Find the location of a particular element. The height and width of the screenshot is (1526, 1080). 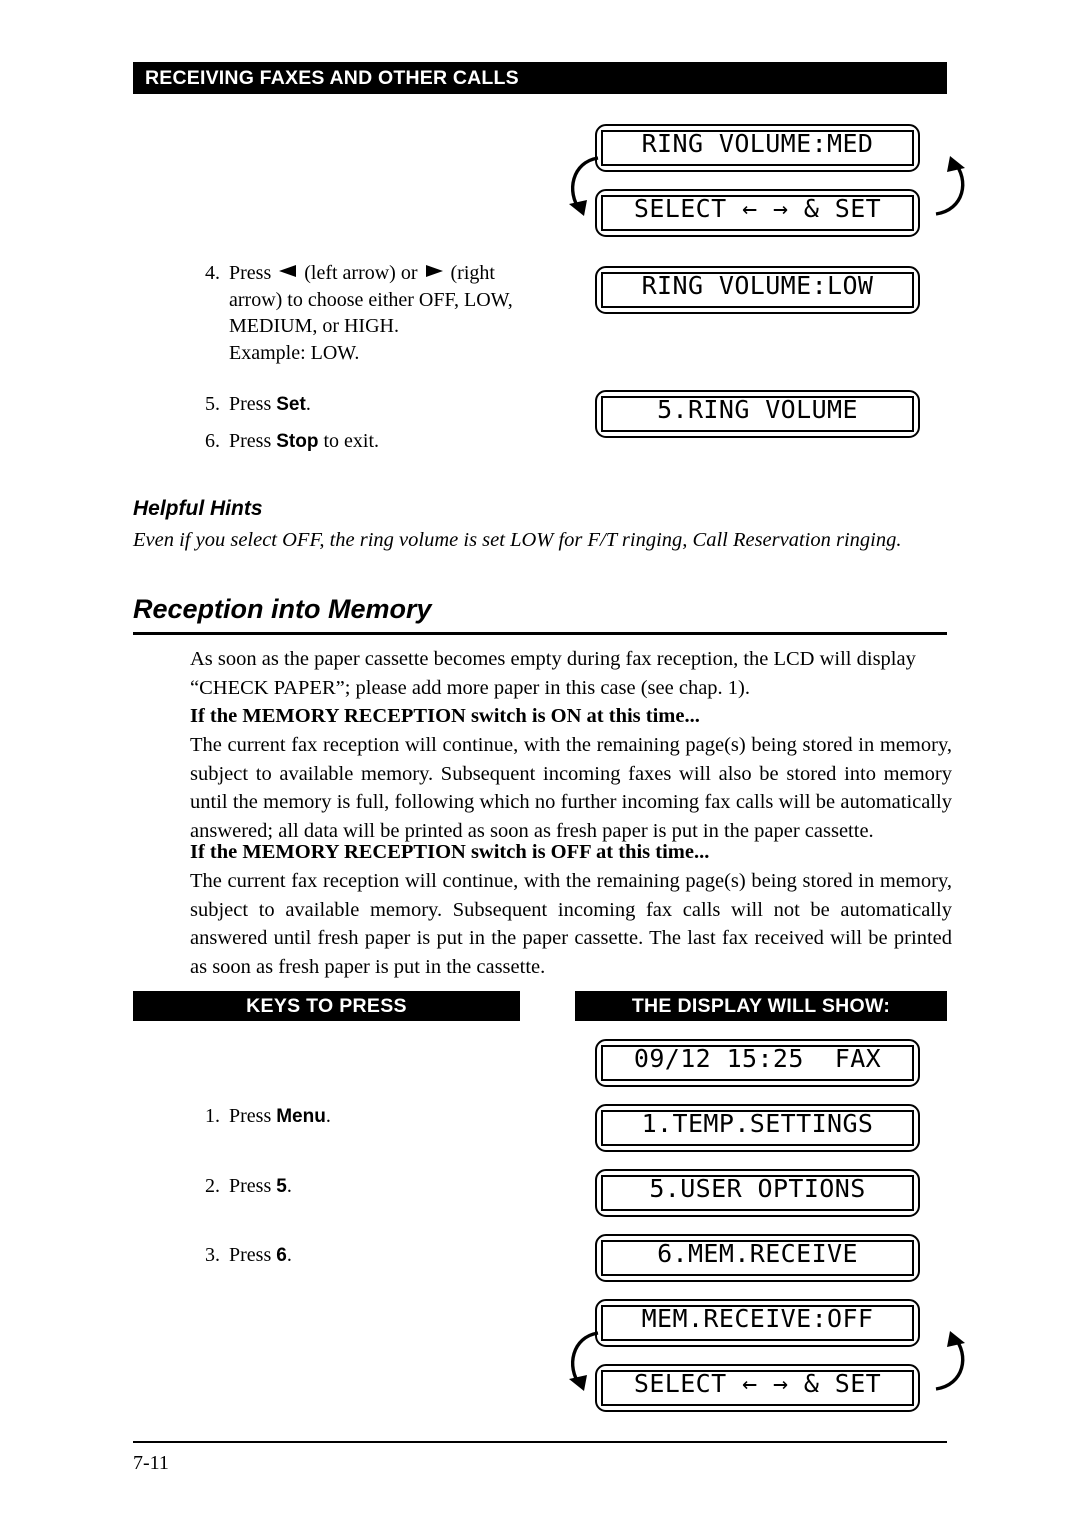

step-text: Press Set. is located at coordinates (270, 404).